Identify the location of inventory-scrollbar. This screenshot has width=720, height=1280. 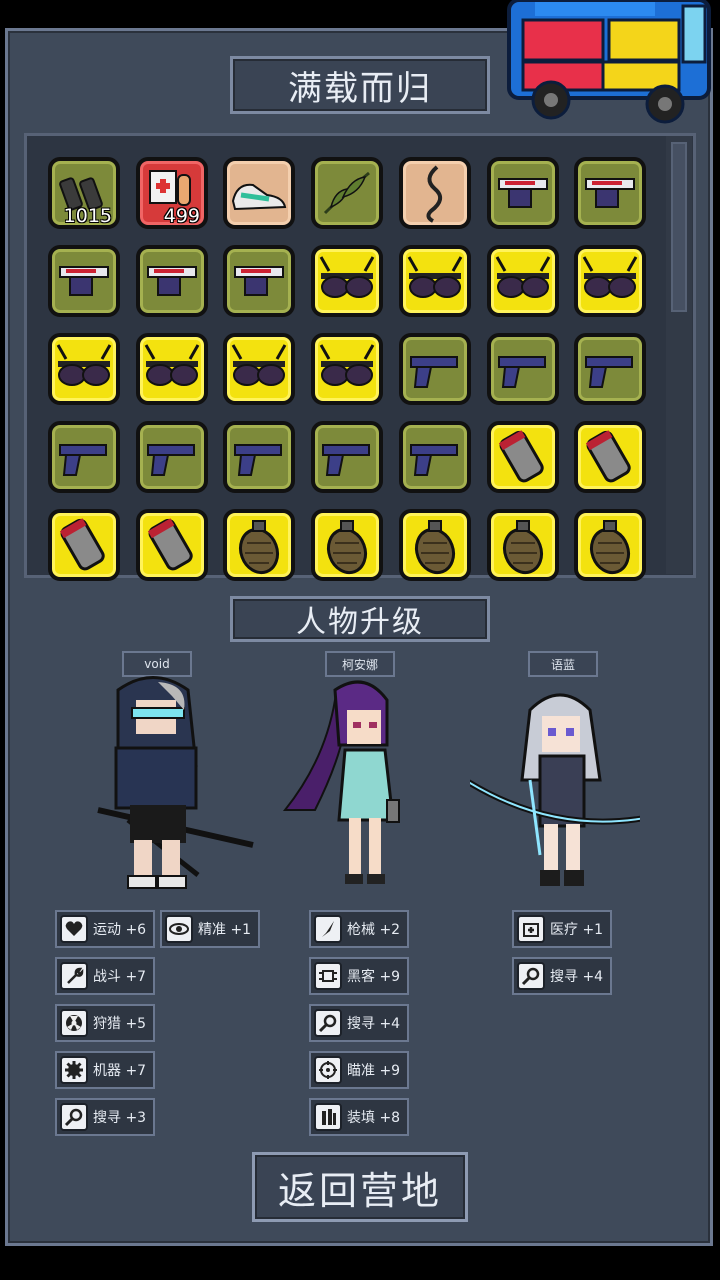
(679, 355).